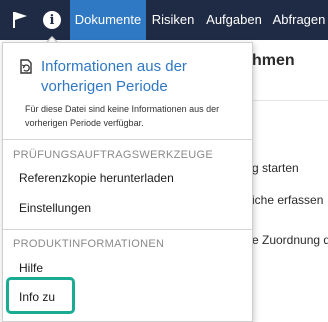  What do you see at coordinates (289, 100) in the screenshot?
I see `background-divider` at bounding box center [289, 100].